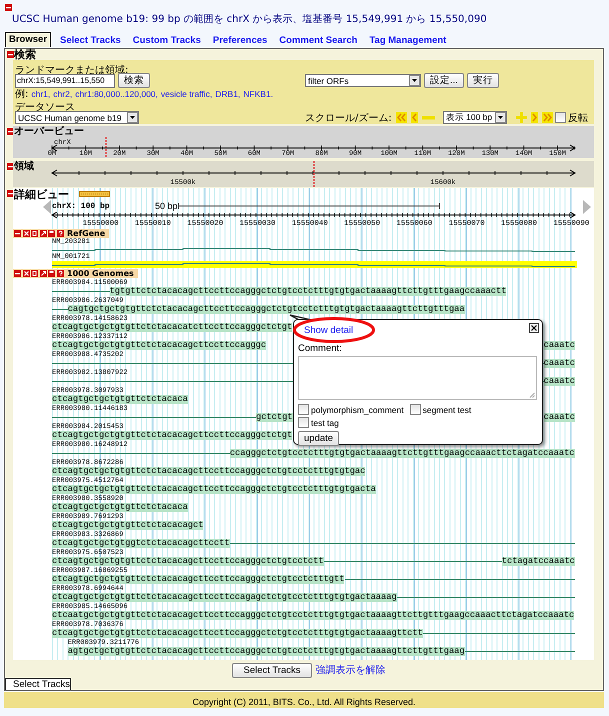 The image size is (609, 716). I want to click on field-label: データソース, so click(45, 107).